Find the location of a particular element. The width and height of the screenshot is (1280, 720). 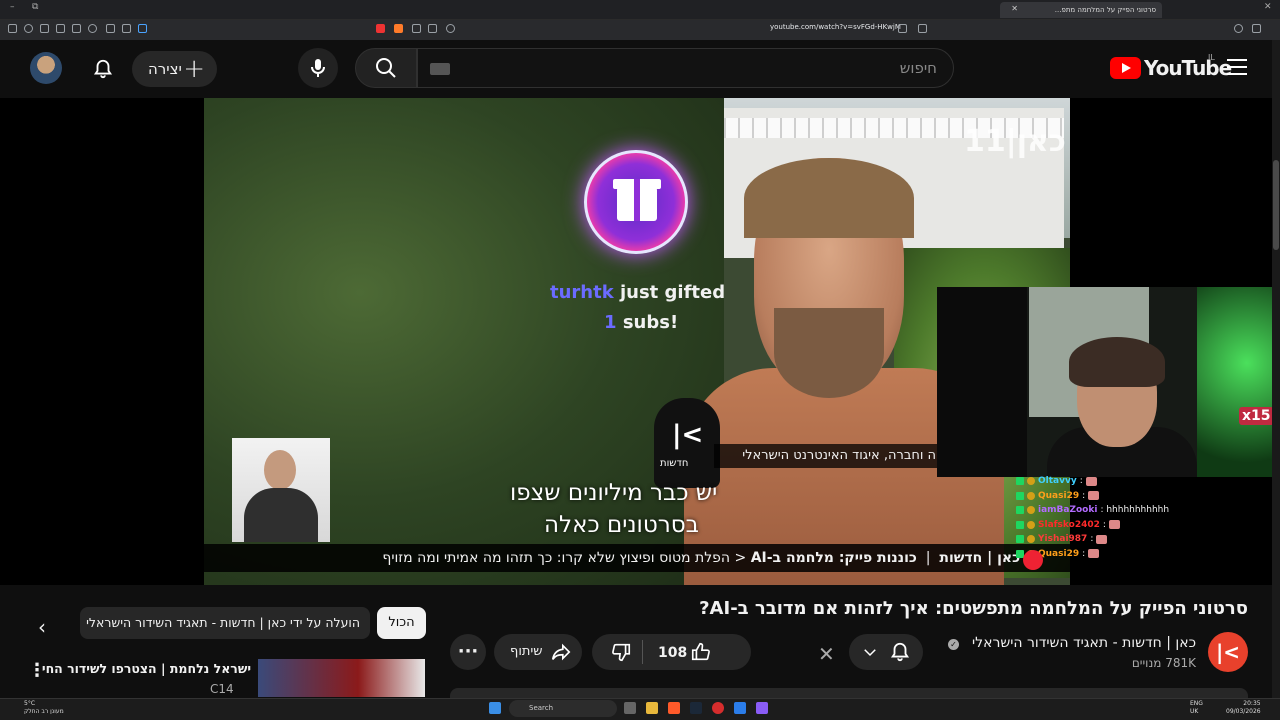

youtube-site-icon is located at coordinates (380, 28).